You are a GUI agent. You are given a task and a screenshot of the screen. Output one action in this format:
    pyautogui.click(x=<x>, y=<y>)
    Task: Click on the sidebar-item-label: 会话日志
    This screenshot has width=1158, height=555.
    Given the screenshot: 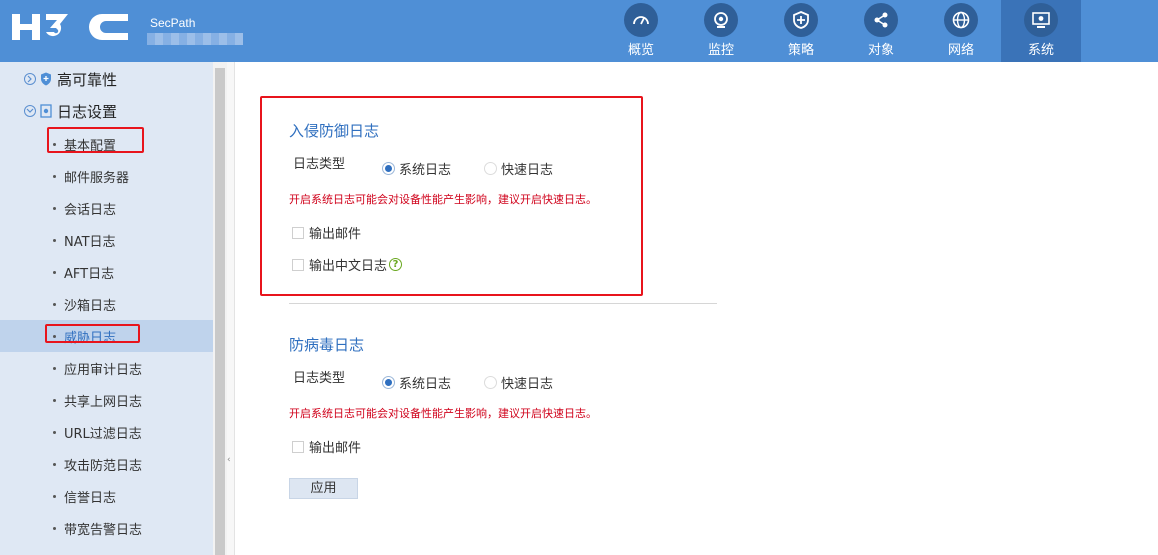 What is the action you would take?
    pyautogui.click(x=90, y=210)
    